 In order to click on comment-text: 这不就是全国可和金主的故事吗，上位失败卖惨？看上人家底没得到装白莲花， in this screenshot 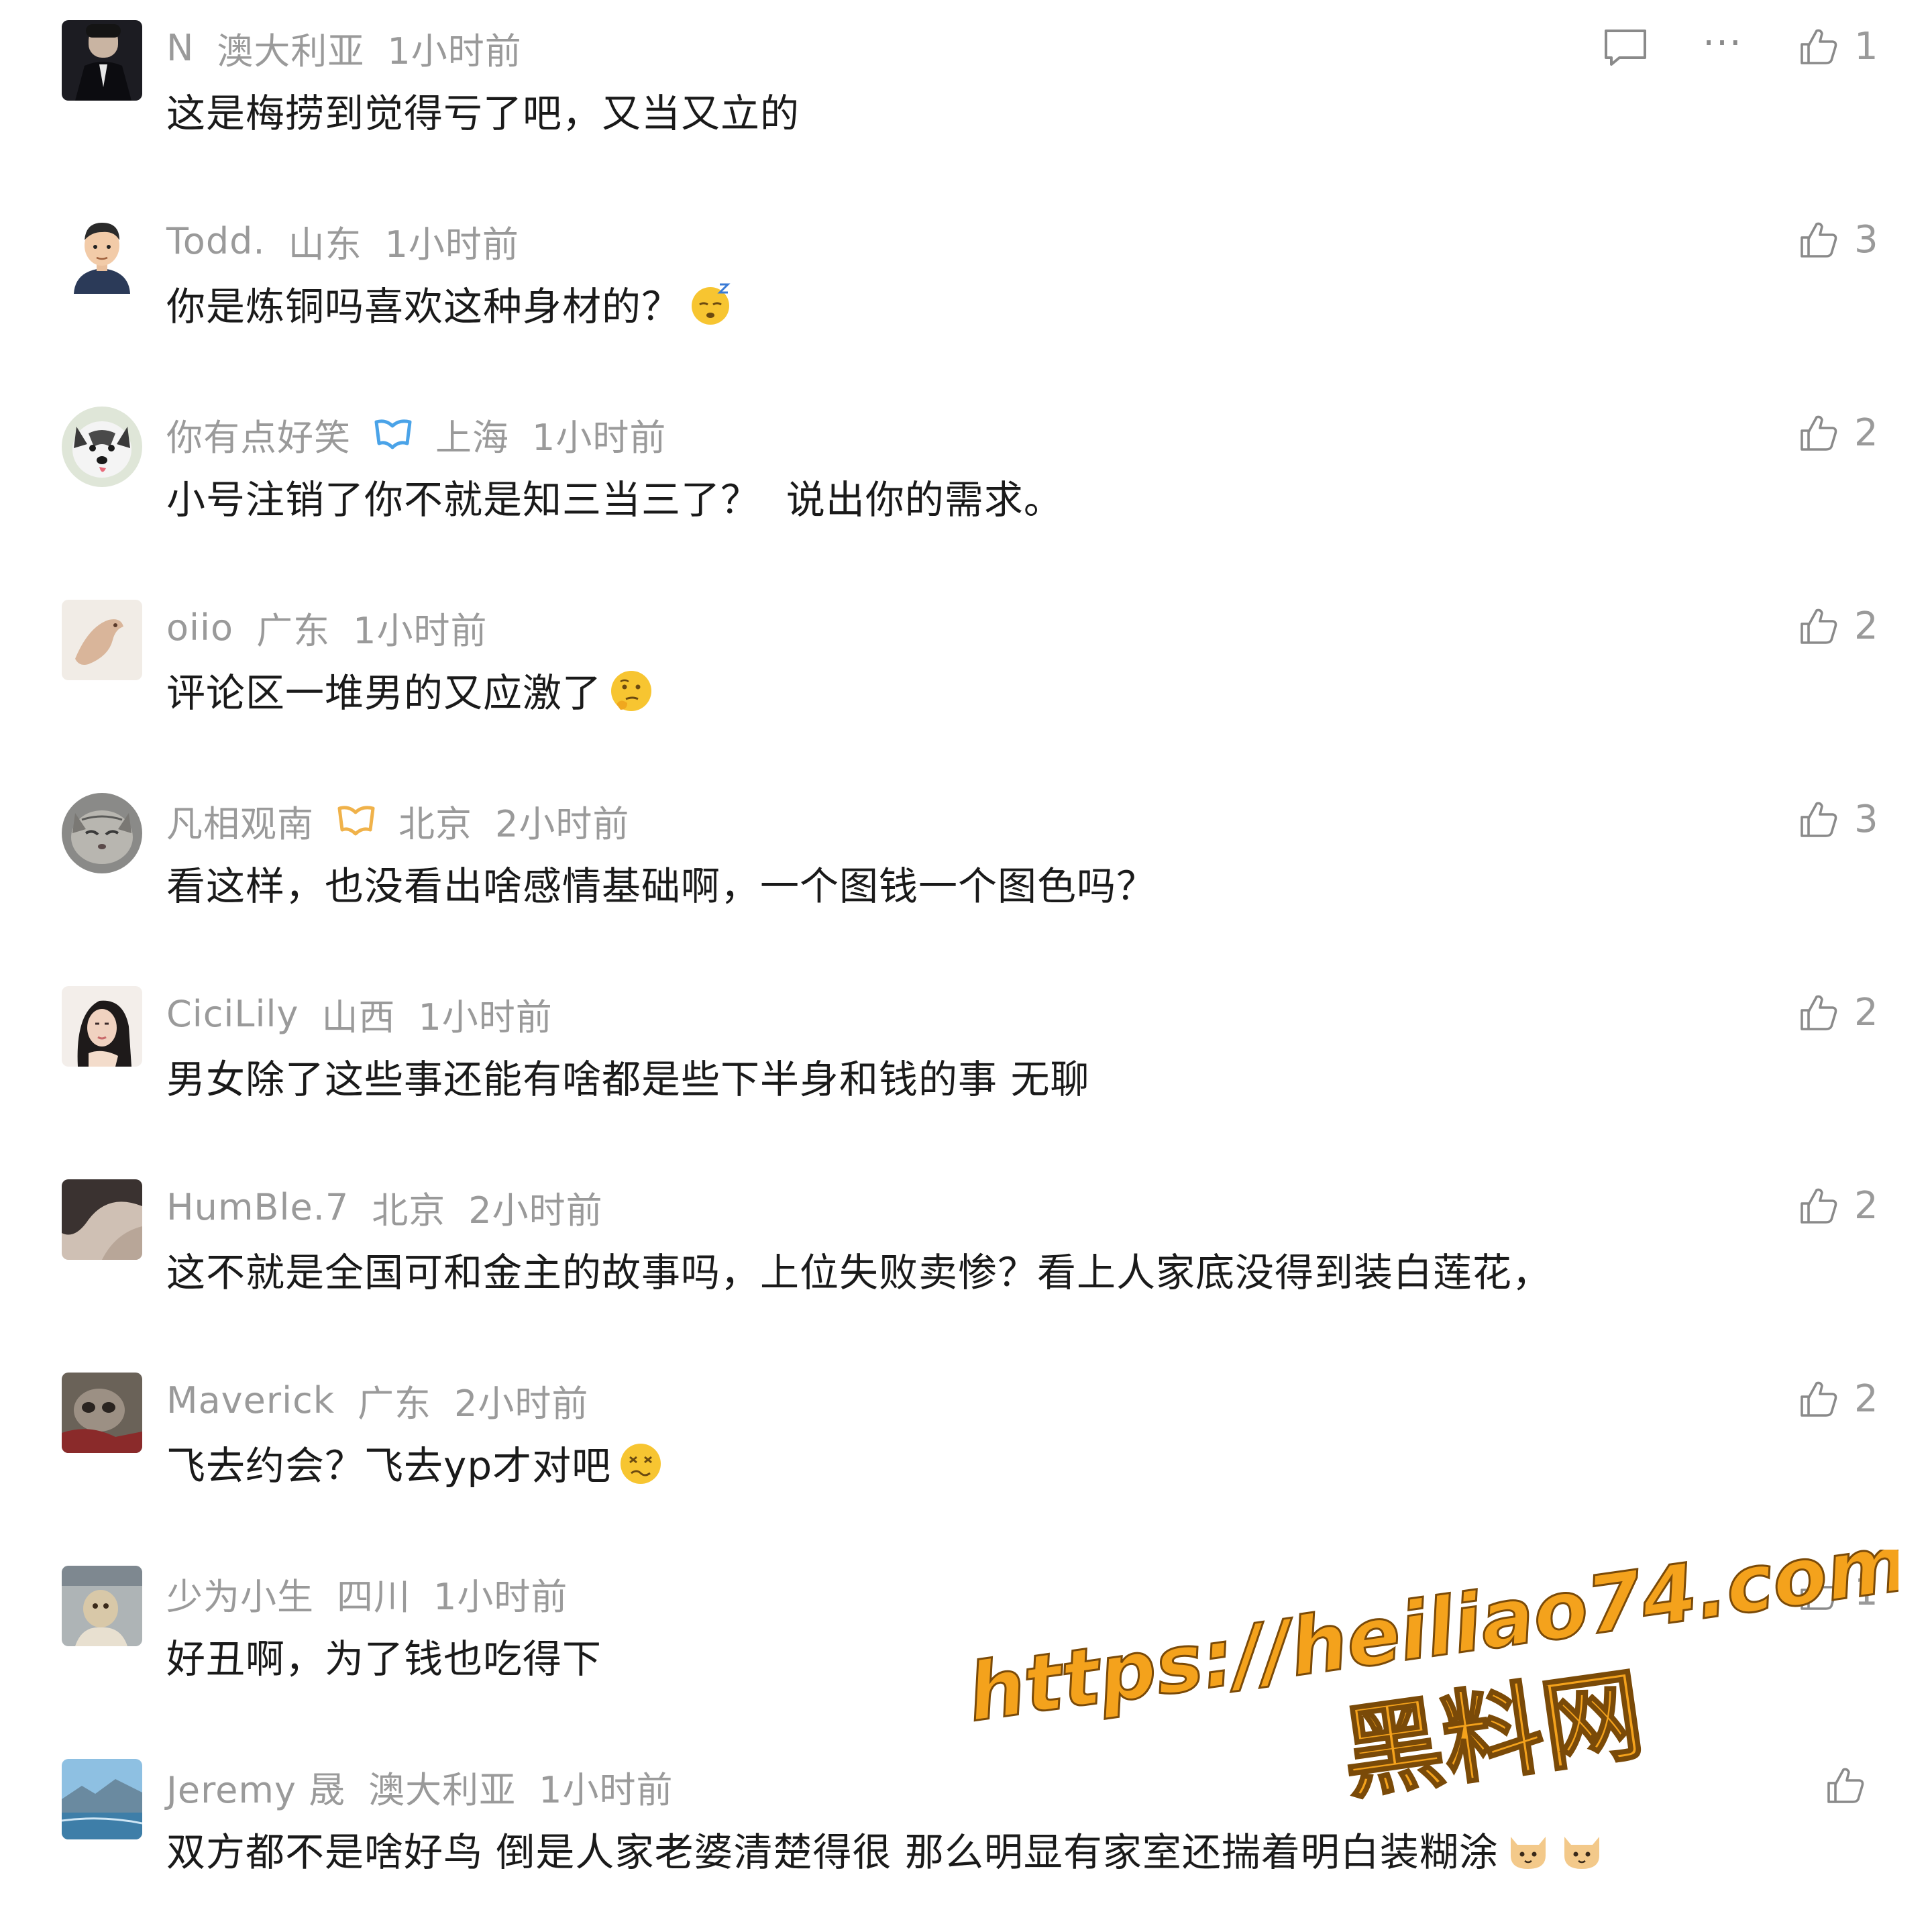, I will do `click(859, 1269)`.